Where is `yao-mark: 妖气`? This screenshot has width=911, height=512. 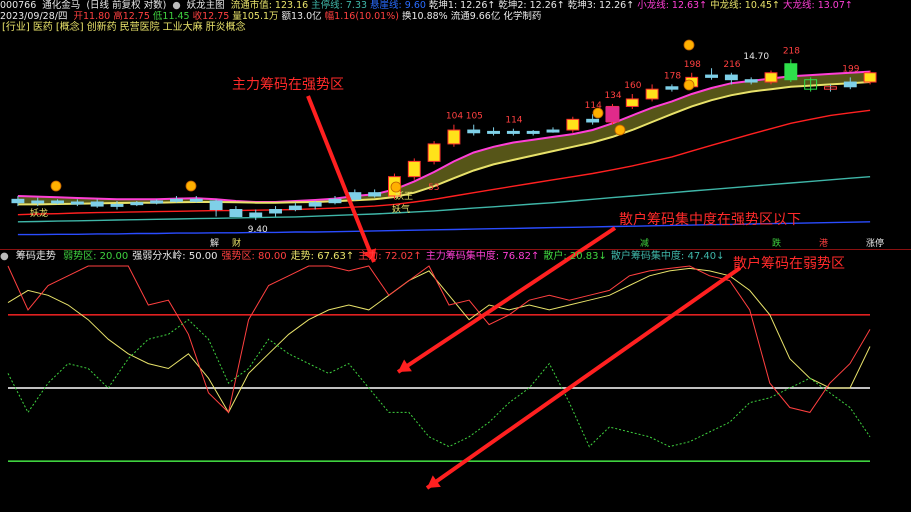
yao-mark: 妖气 is located at coordinates (401, 209).